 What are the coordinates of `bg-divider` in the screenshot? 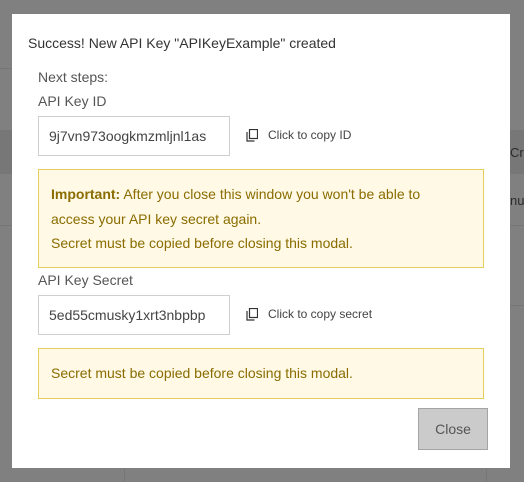 It's located at (6, 68).